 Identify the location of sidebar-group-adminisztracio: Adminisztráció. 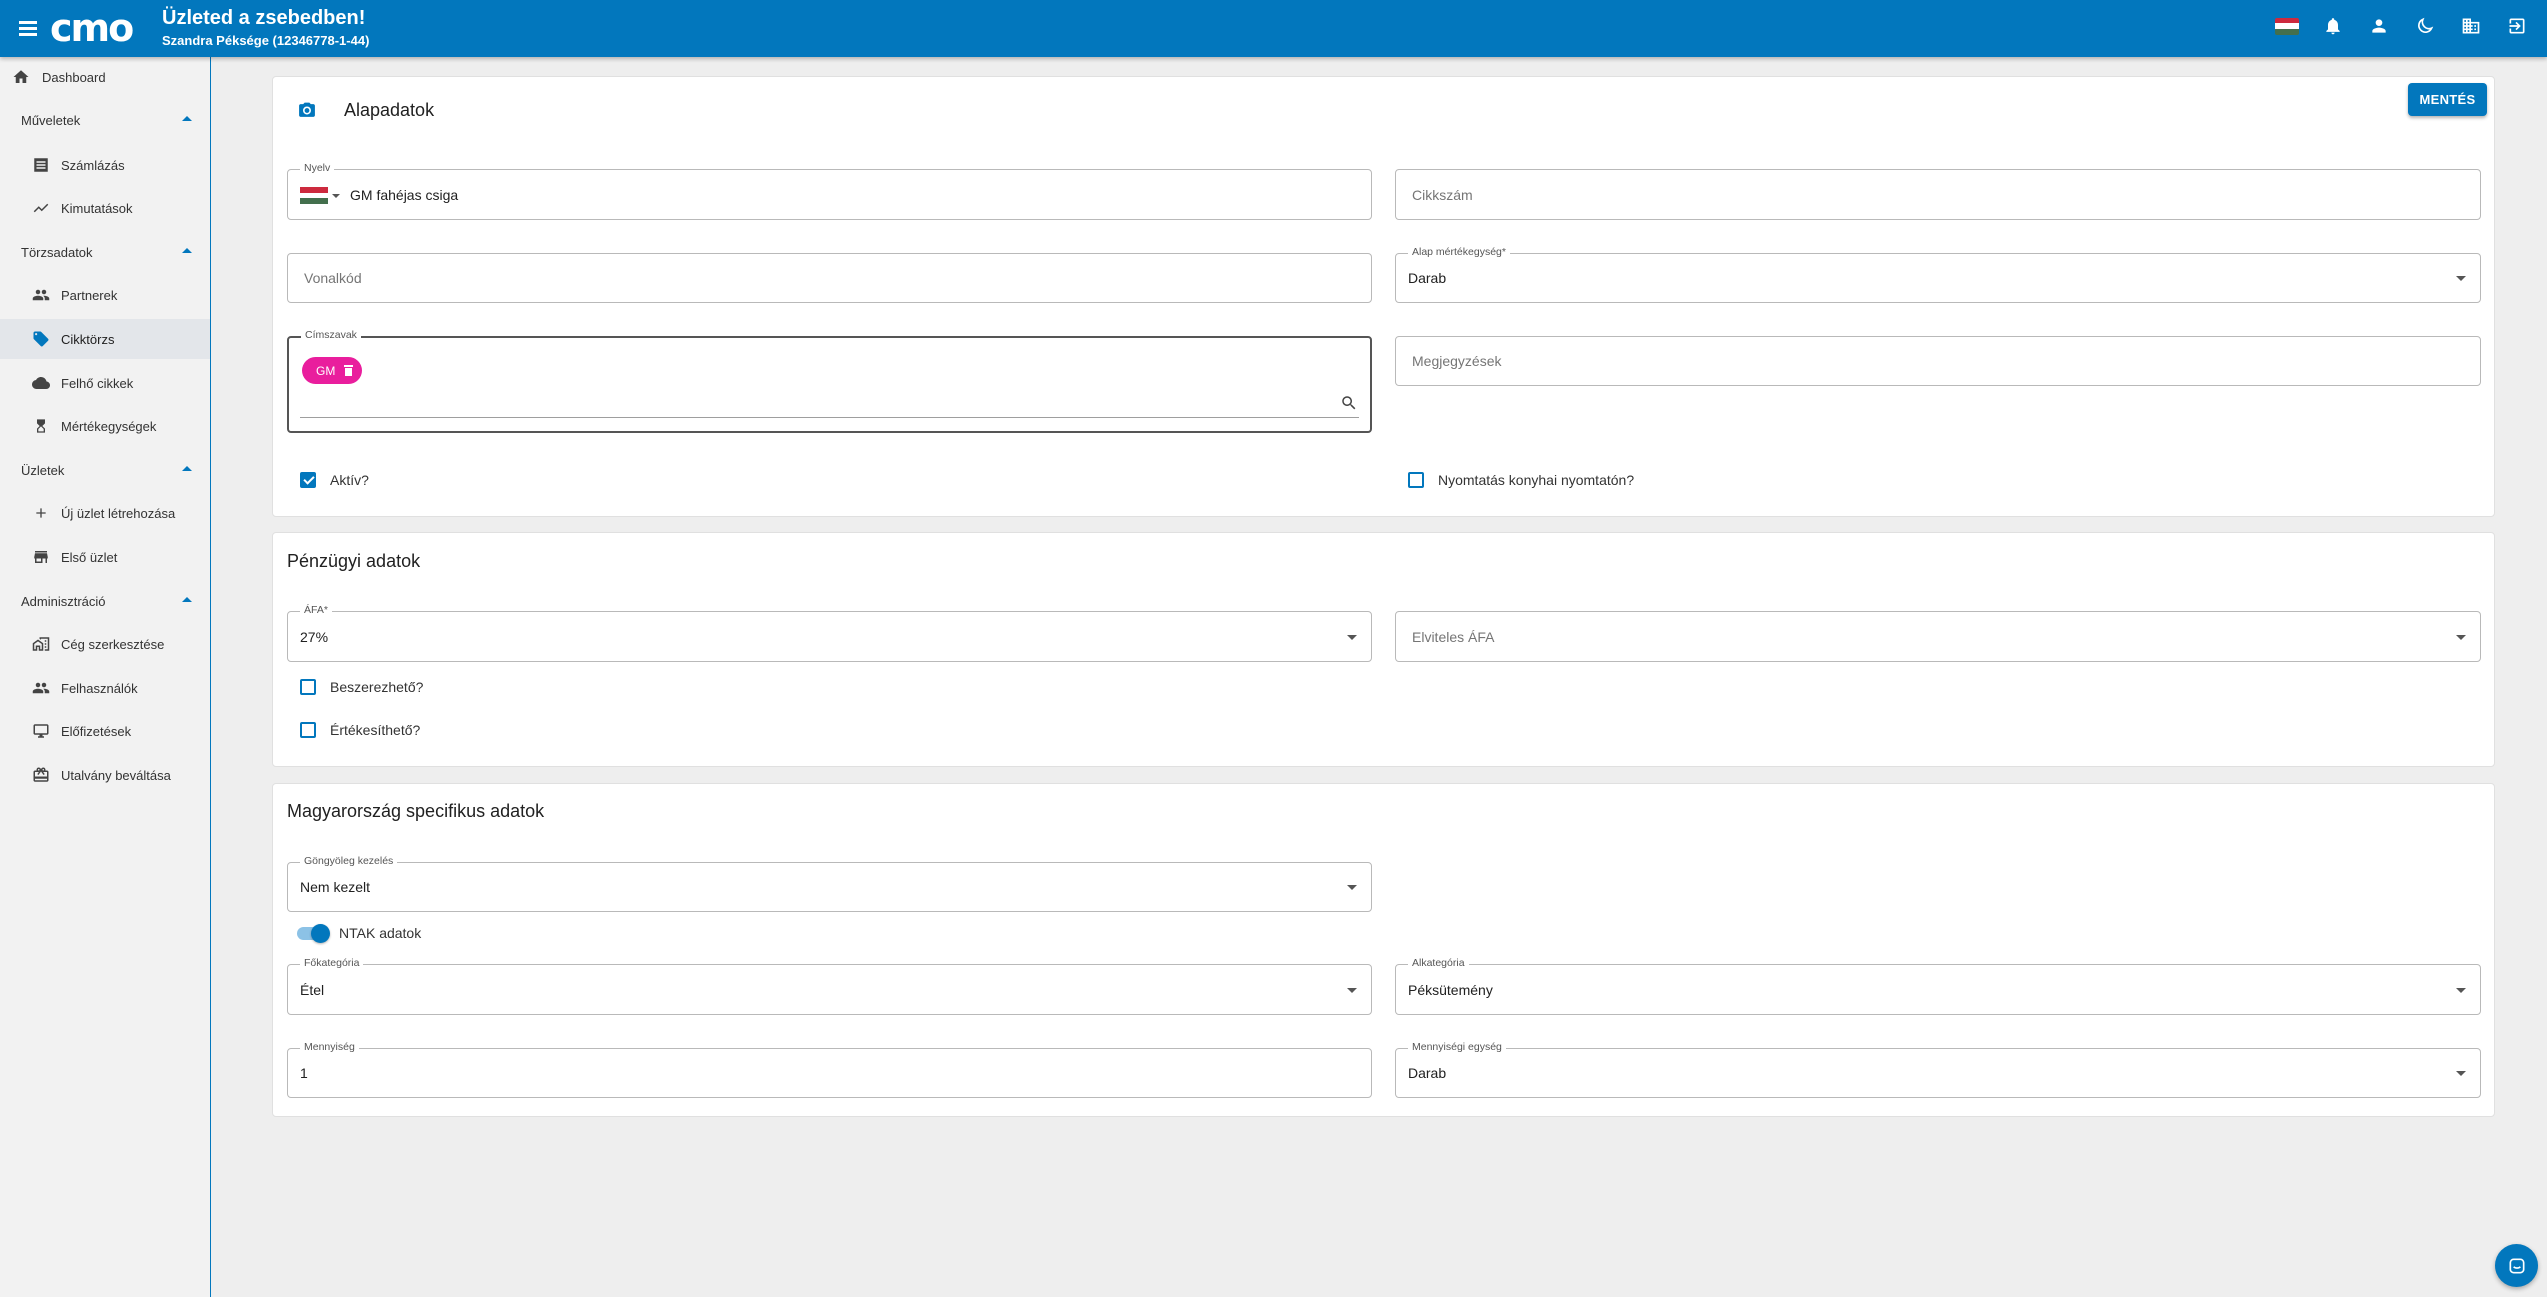
(105, 601).